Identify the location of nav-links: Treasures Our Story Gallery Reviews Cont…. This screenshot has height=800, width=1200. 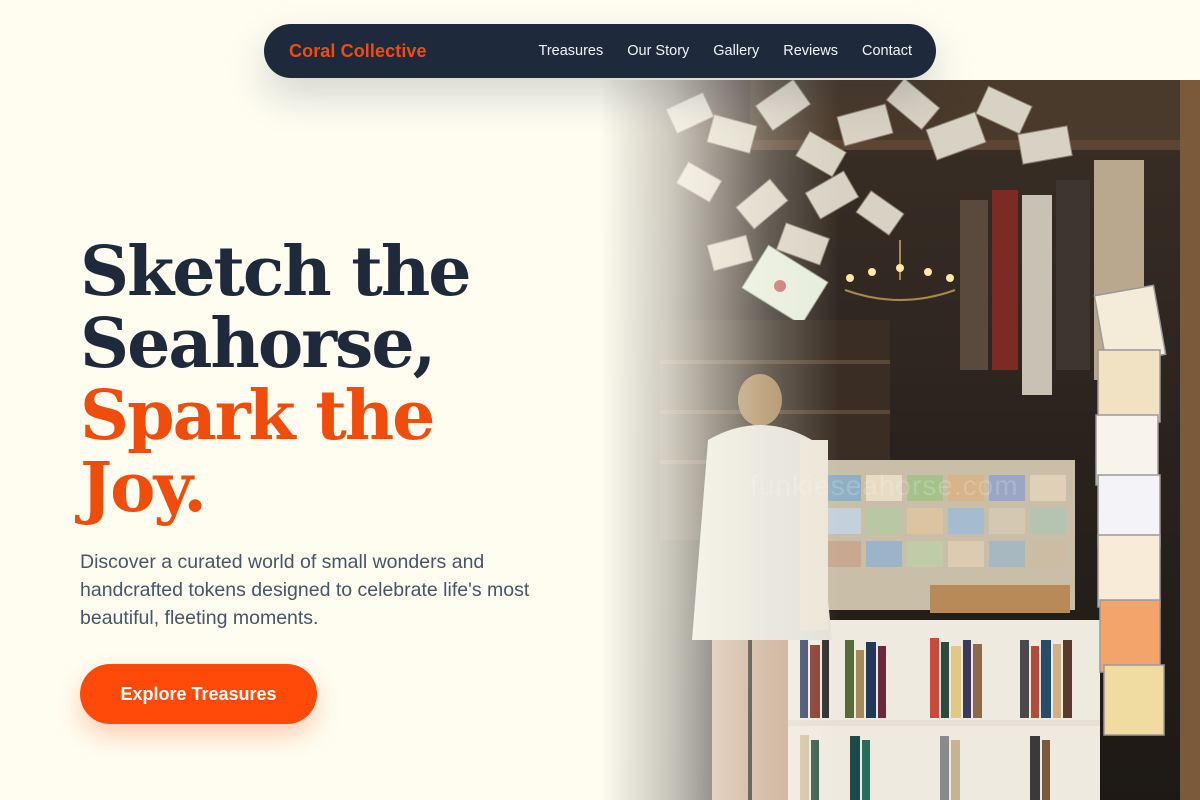
(726, 51).